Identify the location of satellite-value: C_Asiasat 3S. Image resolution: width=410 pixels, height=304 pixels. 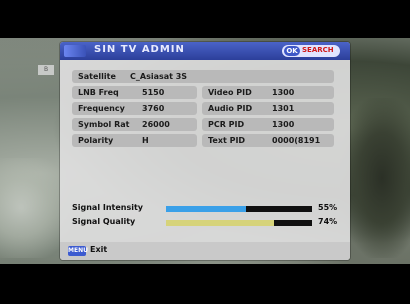
(159, 76).